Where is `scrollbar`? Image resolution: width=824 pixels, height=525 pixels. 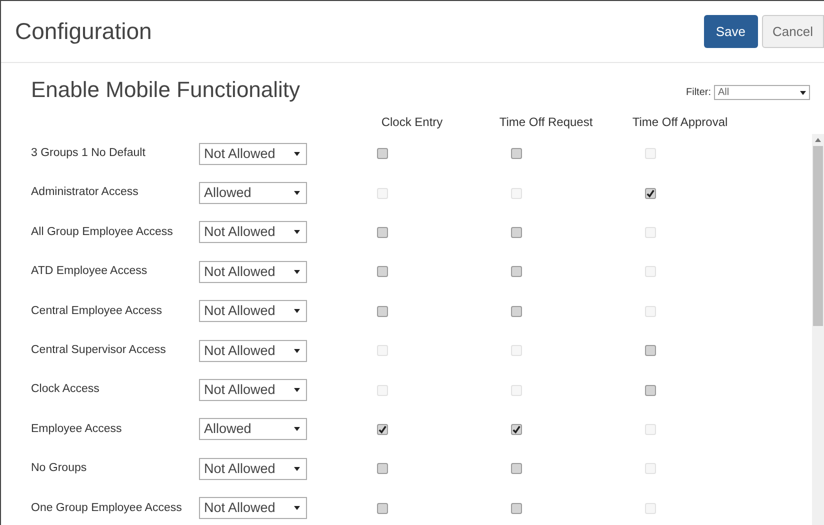
scrollbar is located at coordinates (818, 329).